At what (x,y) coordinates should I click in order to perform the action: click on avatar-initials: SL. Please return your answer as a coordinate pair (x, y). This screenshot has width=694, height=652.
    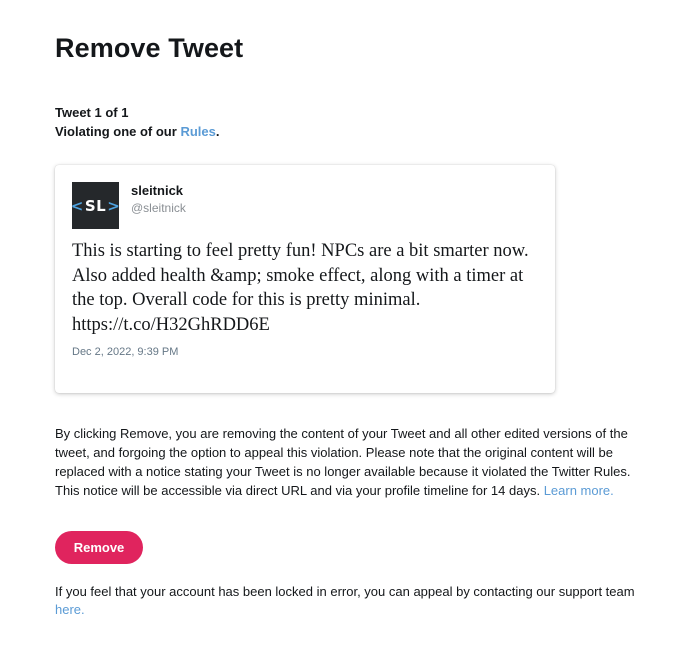
    Looking at the image, I should click on (95, 205).